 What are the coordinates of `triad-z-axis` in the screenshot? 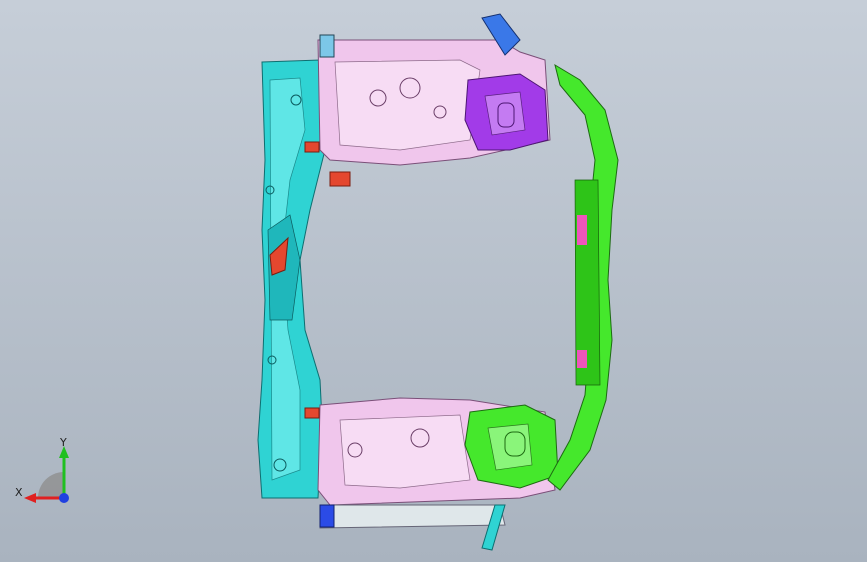 It's located at (64, 498).